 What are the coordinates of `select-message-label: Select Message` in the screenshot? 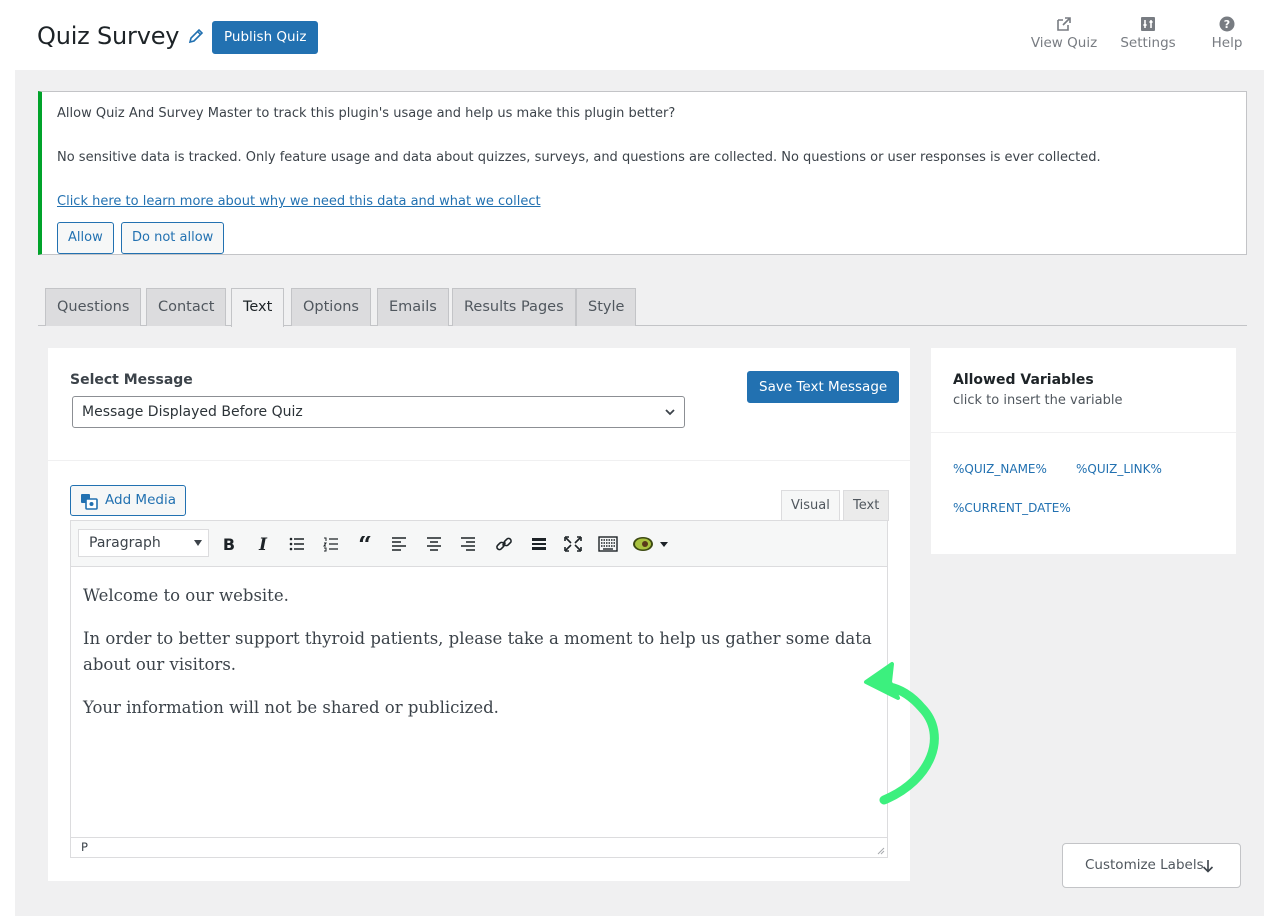 It's located at (131, 380).